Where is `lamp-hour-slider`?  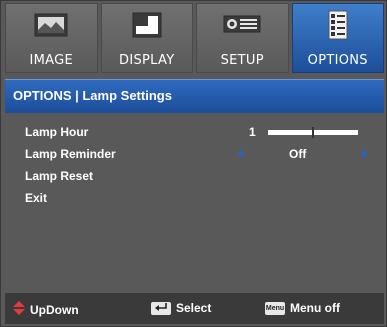 lamp-hour-slider is located at coordinates (313, 132).